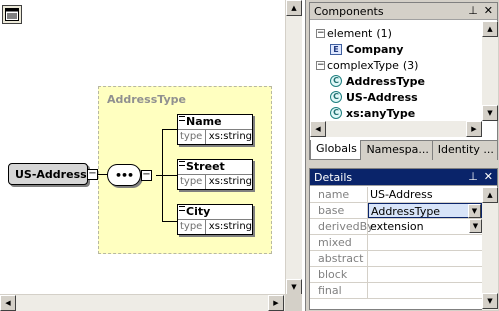  What do you see at coordinates (363, 65) in the screenshot?
I see `tree-label: complexType` at bounding box center [363, 65].